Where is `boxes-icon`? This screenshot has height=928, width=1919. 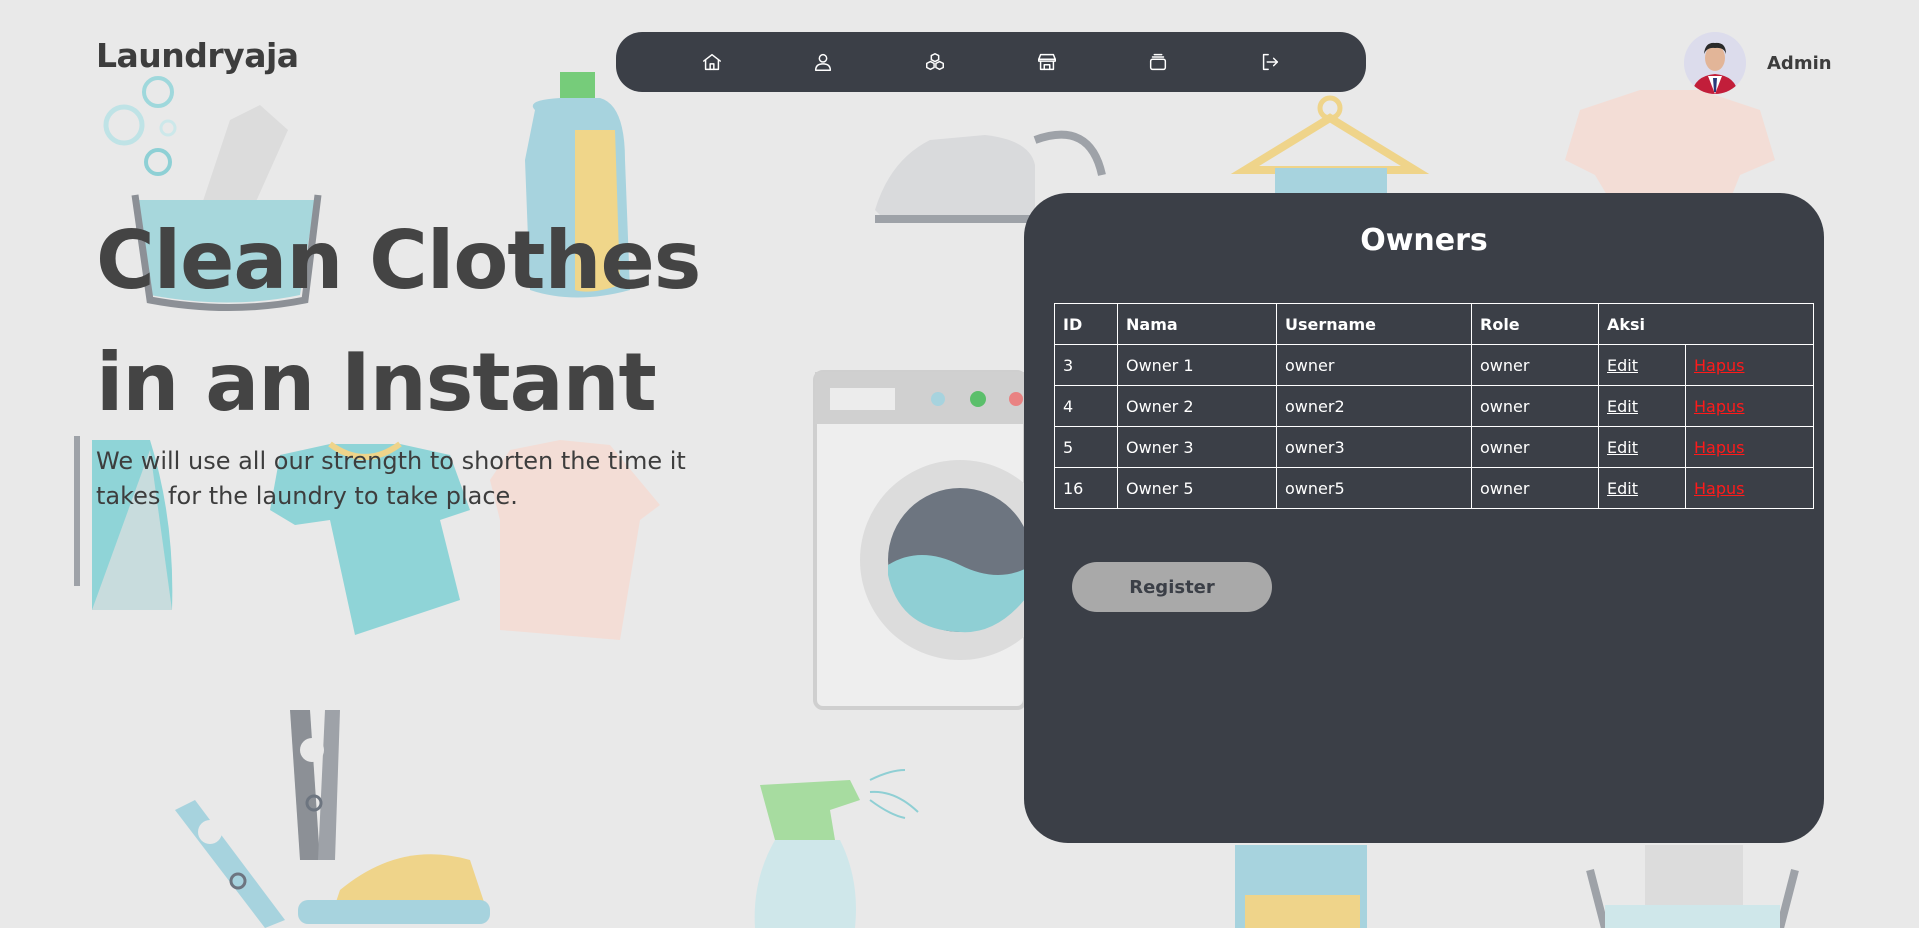
boxes-icon is located at coordinates (935, 62).